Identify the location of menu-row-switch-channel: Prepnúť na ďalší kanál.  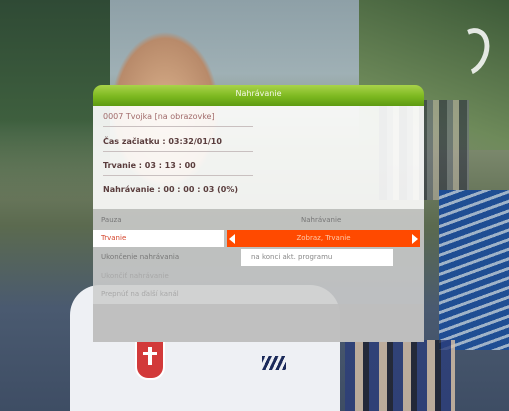
(258, 294).